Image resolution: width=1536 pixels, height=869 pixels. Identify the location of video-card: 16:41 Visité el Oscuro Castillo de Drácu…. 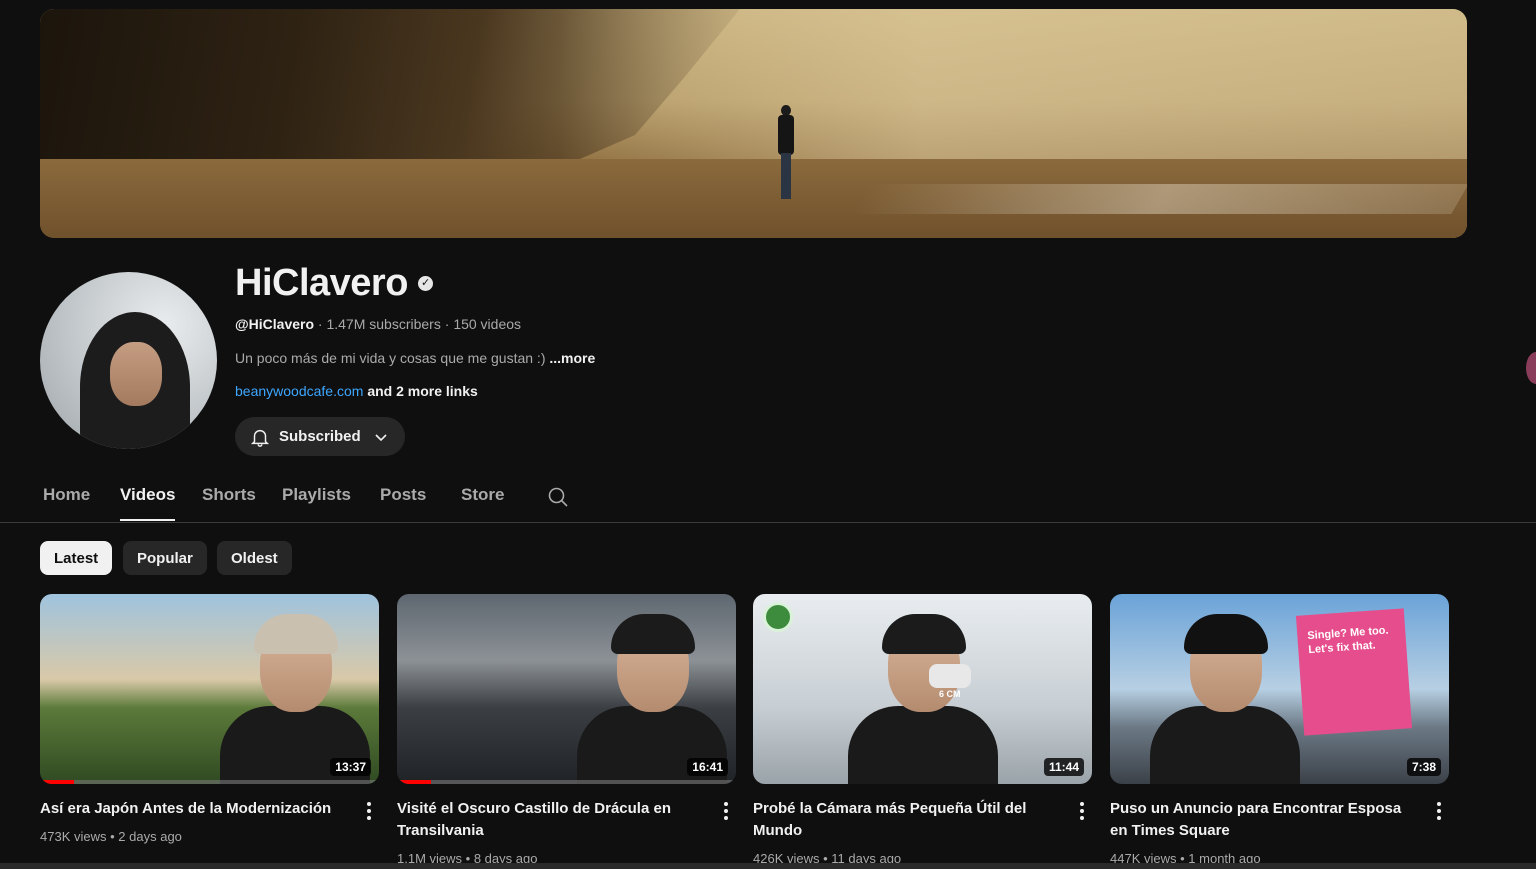
(566, 730).